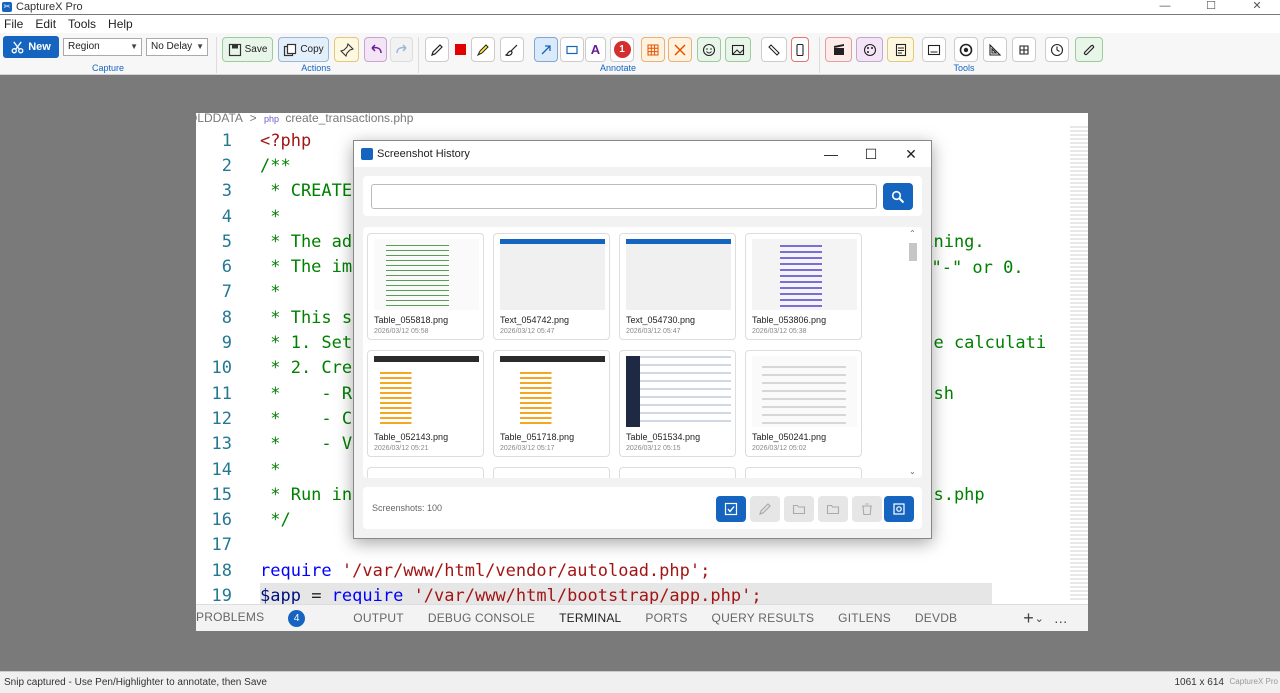 Image resolution: width=1280 pixels, height=693 pixels. Describe the element at coordinates (134, 46) in the screenshot. I see `chevron-down-icon: ▼` at that location.